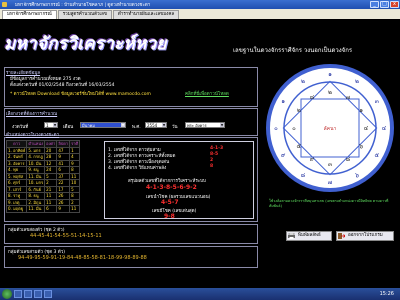  I want to click on day-value: 1, so click(47, 125).